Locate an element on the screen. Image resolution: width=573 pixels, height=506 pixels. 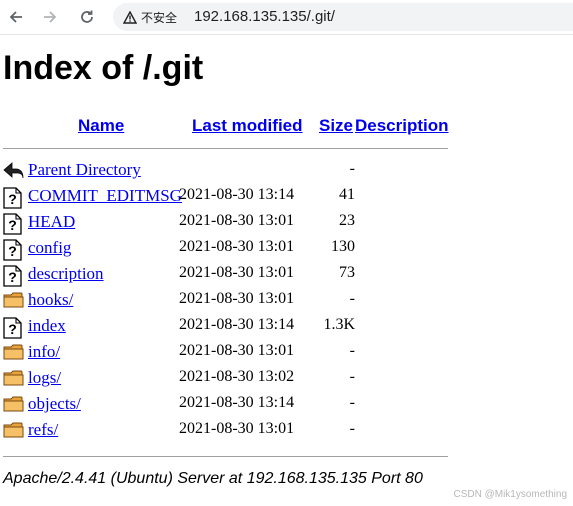
list-item: logs/2021-08-30 13:02 - is located at coordinates (228, 379).